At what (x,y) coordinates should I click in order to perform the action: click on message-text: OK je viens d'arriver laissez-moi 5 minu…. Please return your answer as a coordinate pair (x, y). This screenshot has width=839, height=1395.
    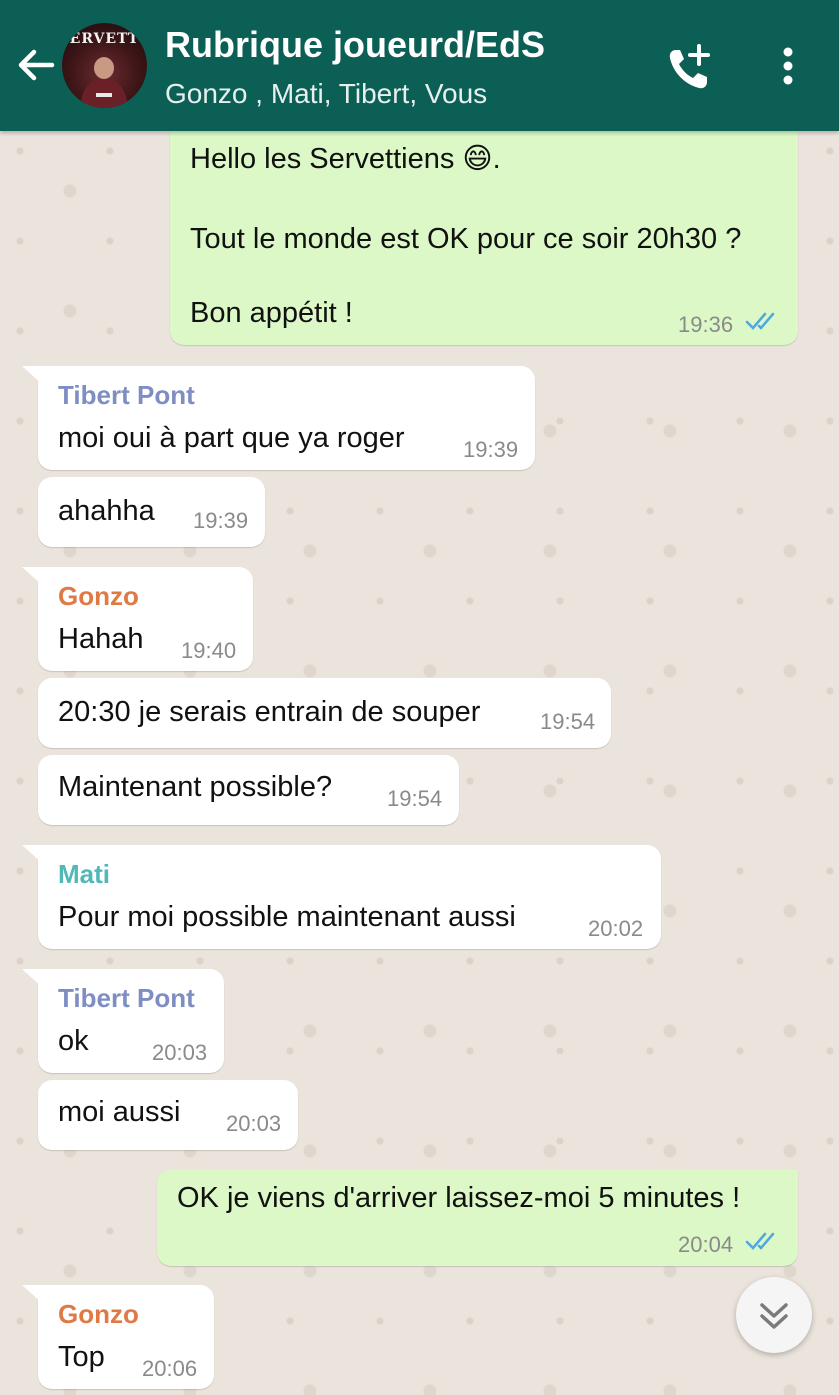
    Looking at the image, I should click on (459, 1198).